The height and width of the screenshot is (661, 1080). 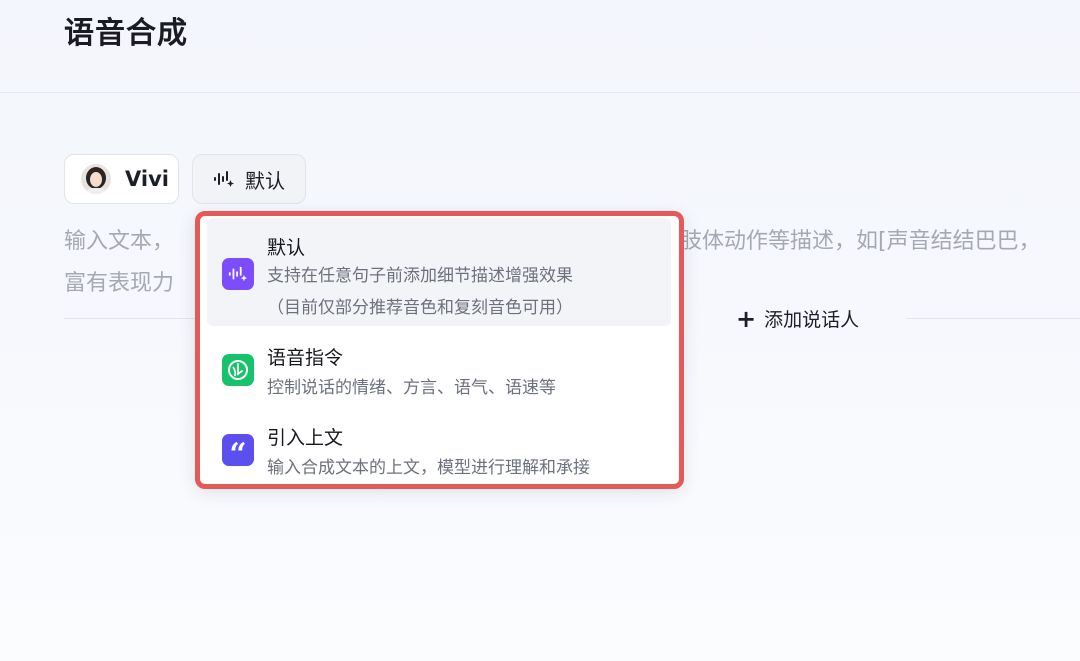 I want to click on avatar, so click(x=96, y=179).